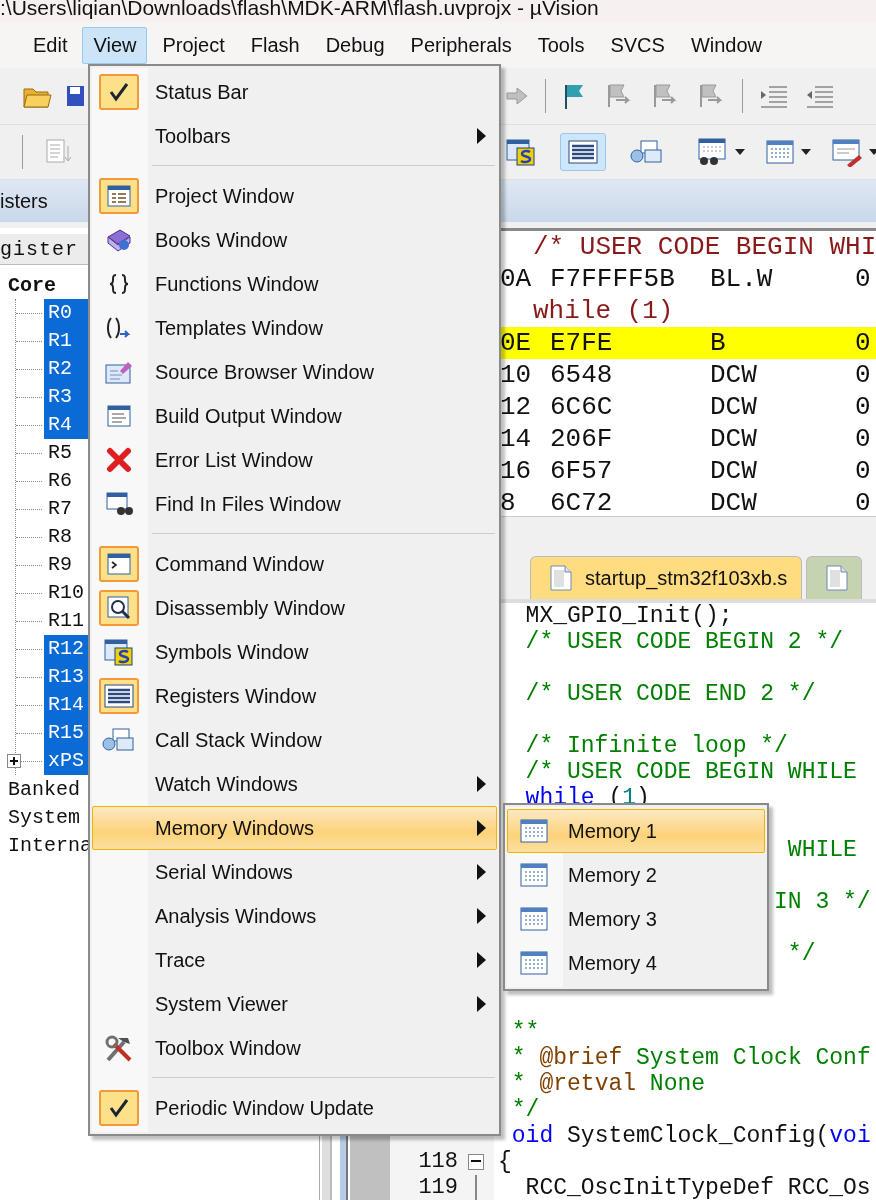 Image resolution: width=876 pixels, height=1200 pixels. Describe the element at coordinates (847, 152) in the screenshot. I see `serial-window-icon` at that location.